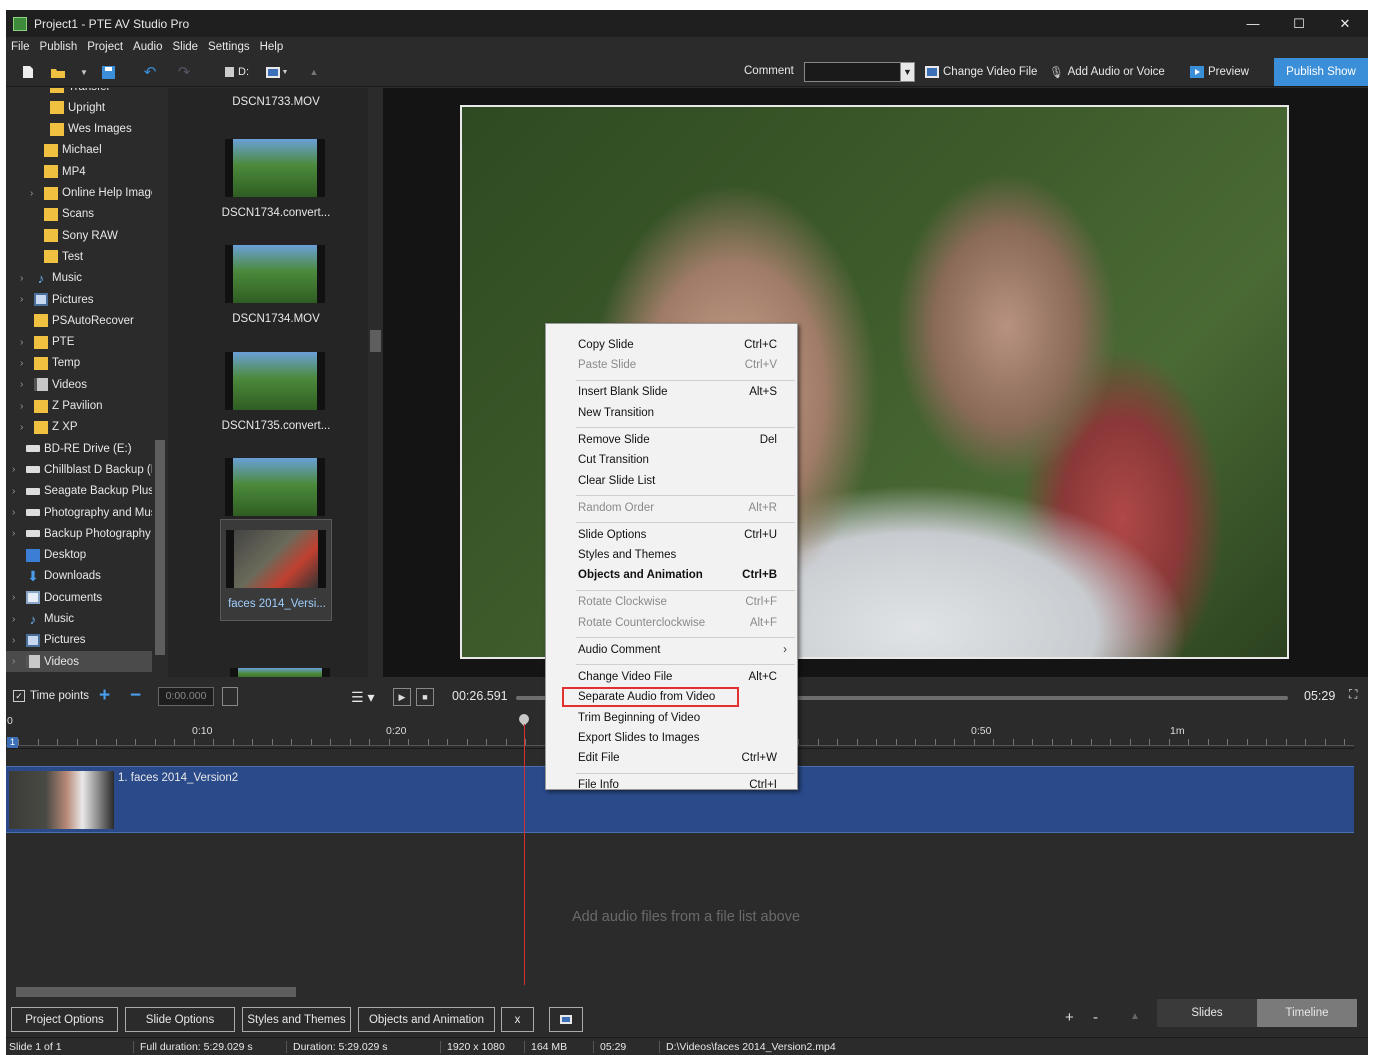 Image resolution: width=1373 pixels, height=1055 pixels. I want to click on tree-item: Michael, so click(73, 150).